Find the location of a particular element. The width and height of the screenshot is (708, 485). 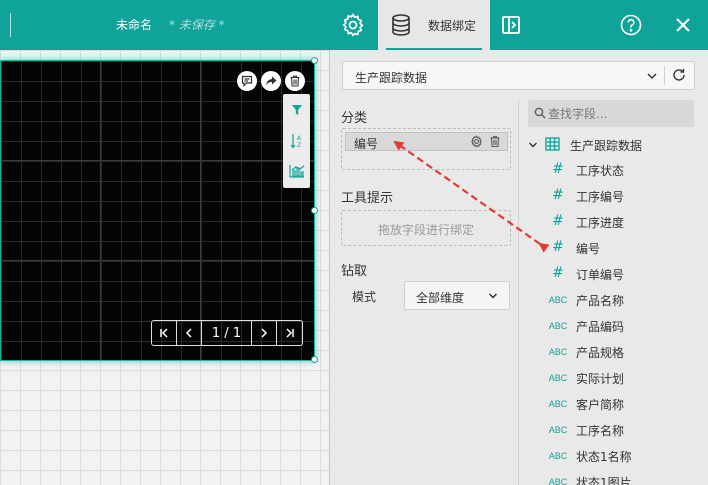

toggle-panel-button is located at coordinates (511, 25).